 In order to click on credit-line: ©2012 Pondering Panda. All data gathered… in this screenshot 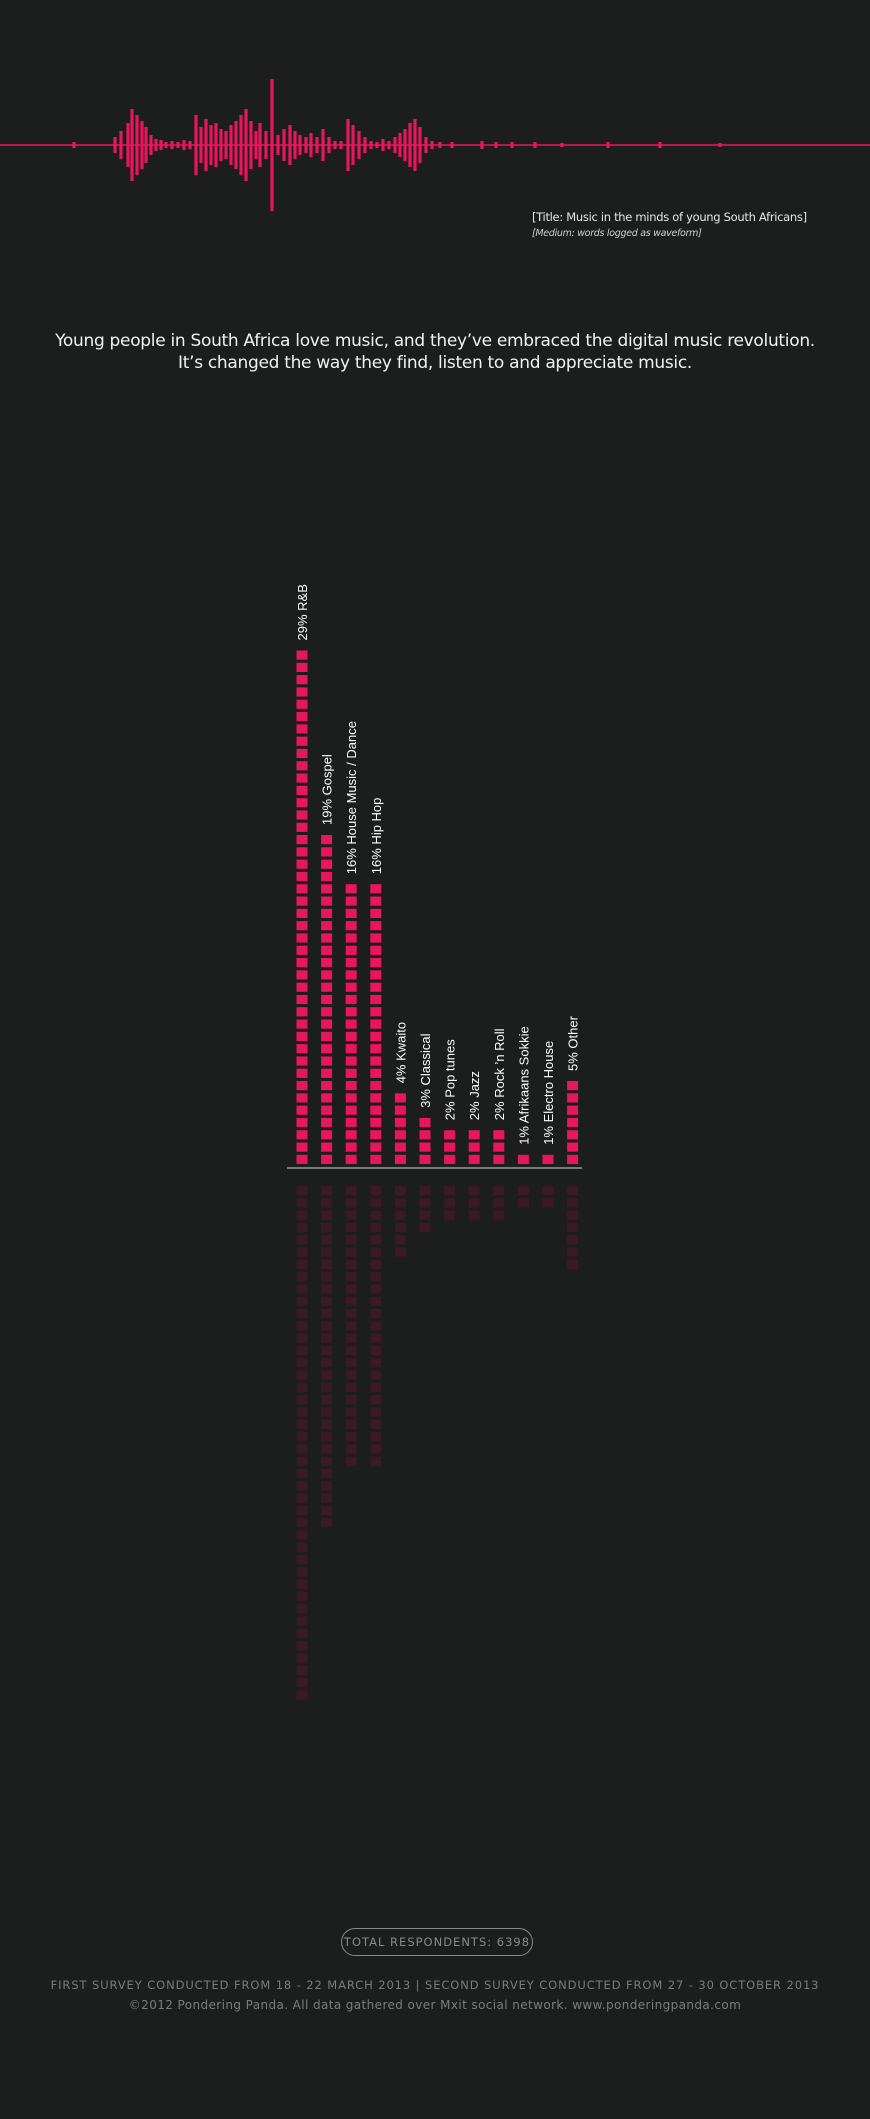, I will do `click(435, 2005)`.